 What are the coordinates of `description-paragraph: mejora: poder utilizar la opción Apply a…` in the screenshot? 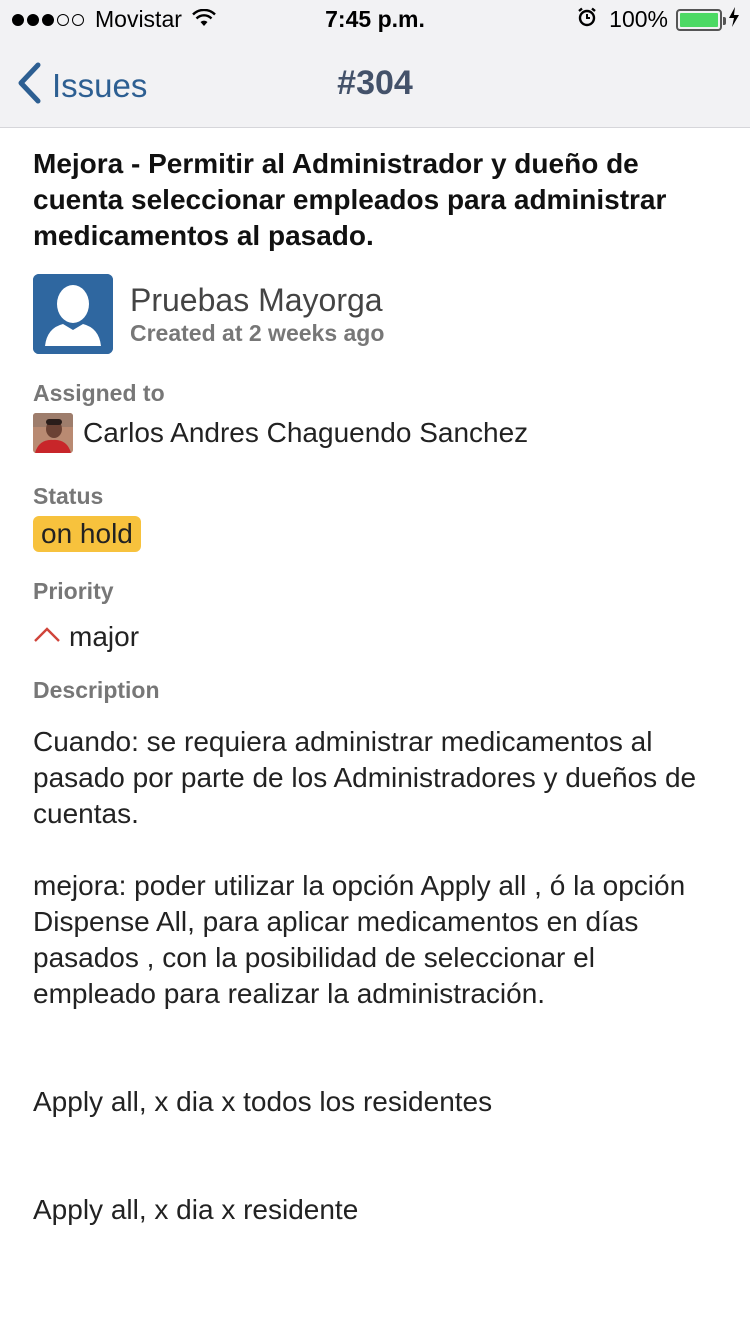 It's located at (359, 939).